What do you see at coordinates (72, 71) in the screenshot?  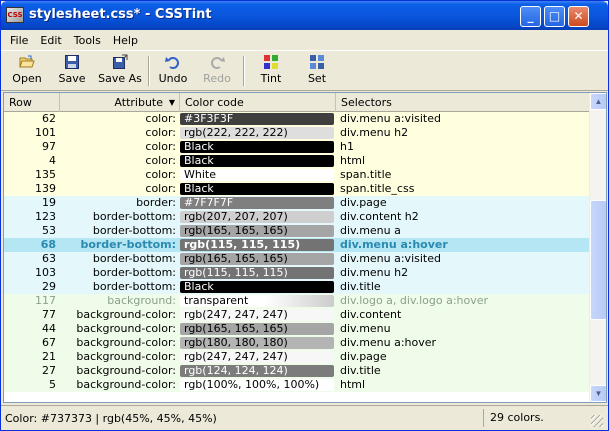 I see `save-button: Save` at bounding box center [72, 71].